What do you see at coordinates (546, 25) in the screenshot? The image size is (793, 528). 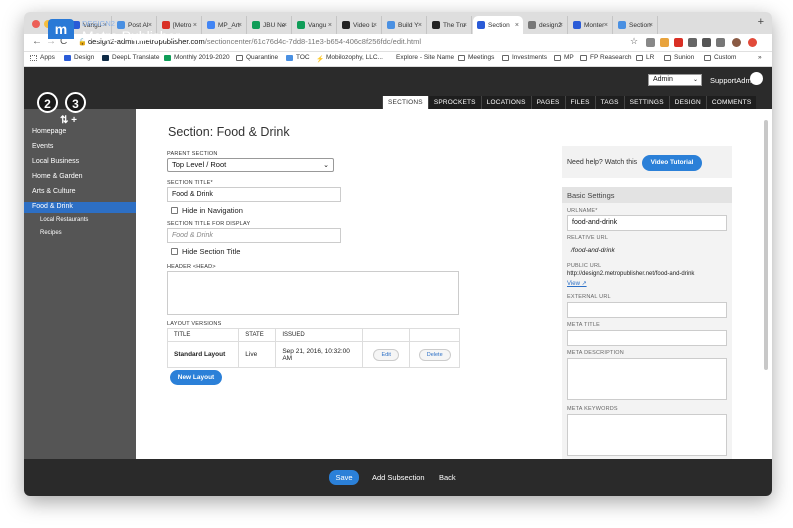 I see `browser-tab: design2 ×` at bounding box center [546, 25].